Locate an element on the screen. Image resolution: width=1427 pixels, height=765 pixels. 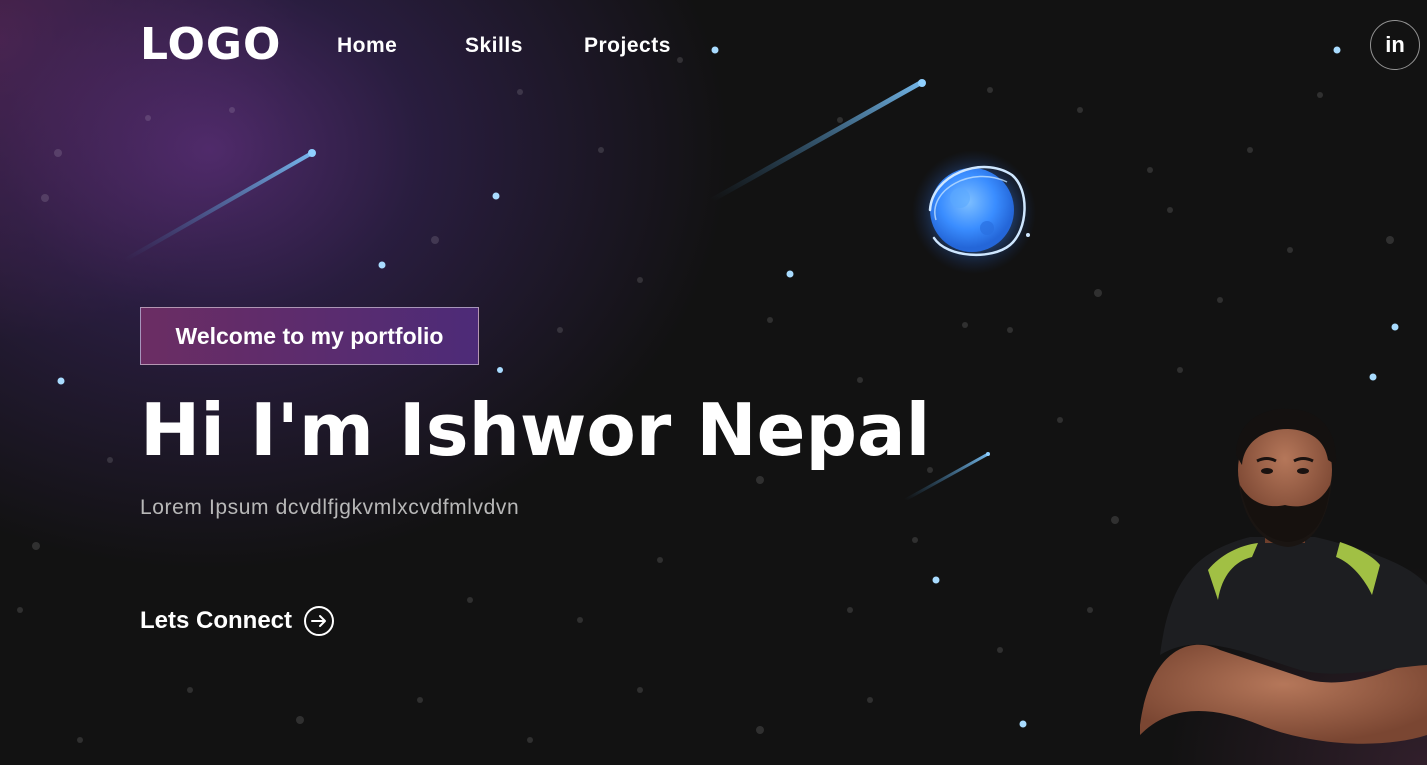
portrait-photo is located at coordinates (1283, 585).